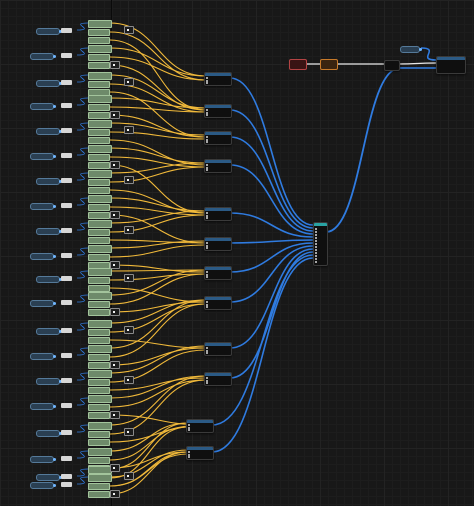 The height and width of the screenshot is (506, 474). What do you see at coordinates (451, 65) in the screenshot?
I see `target-node` at bounding box center [451, 65].